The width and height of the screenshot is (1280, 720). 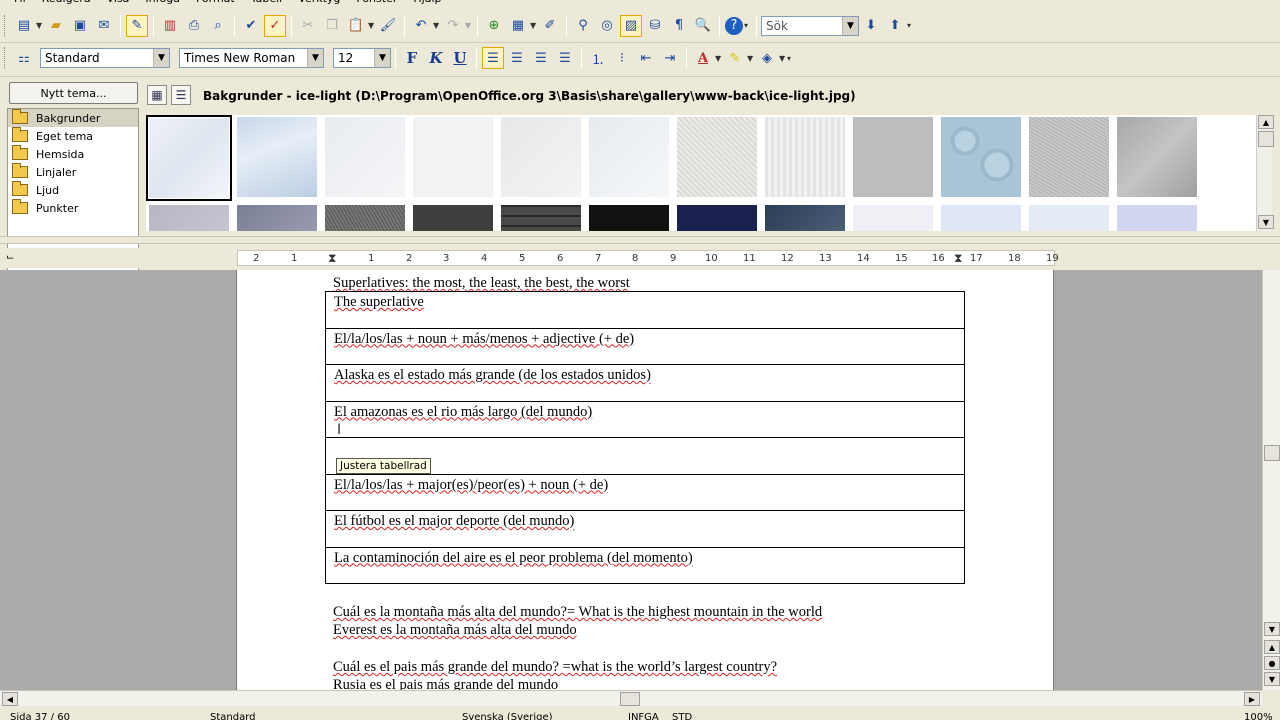 What do you see at coordinates (118, 4) in the screenshot?
I see `menu-view: Visa` at bounding box center [118, 4].